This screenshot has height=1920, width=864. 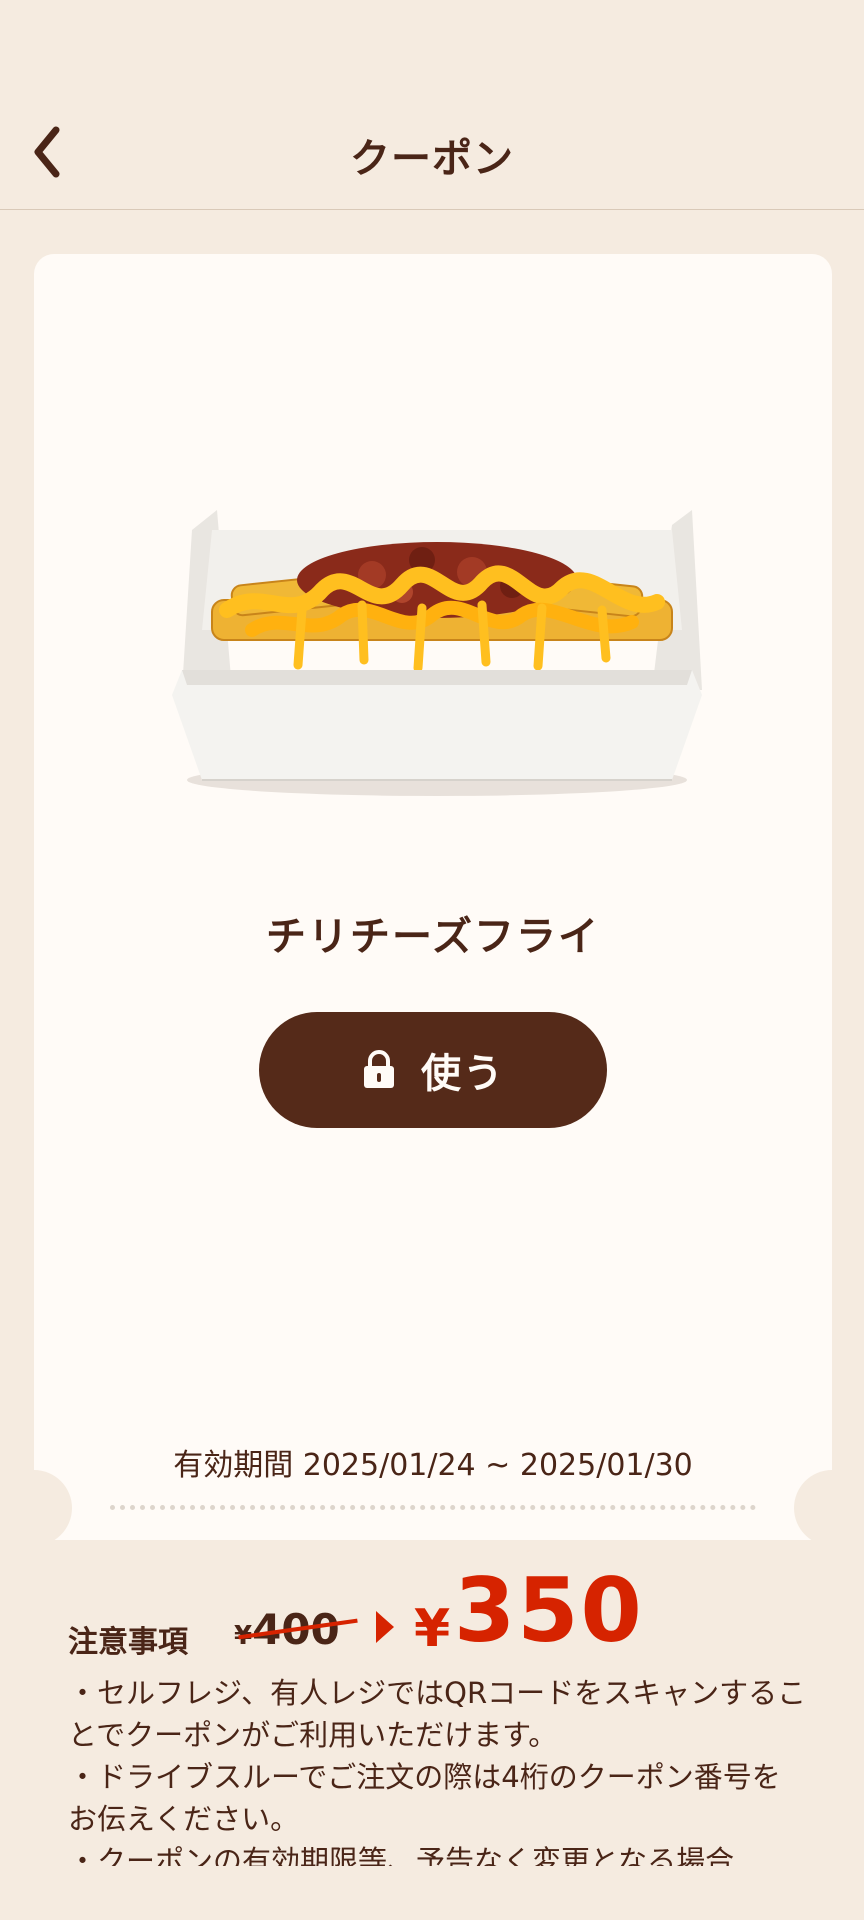 I want to click on arrow-right-icon, so click(x=385, y=1627).